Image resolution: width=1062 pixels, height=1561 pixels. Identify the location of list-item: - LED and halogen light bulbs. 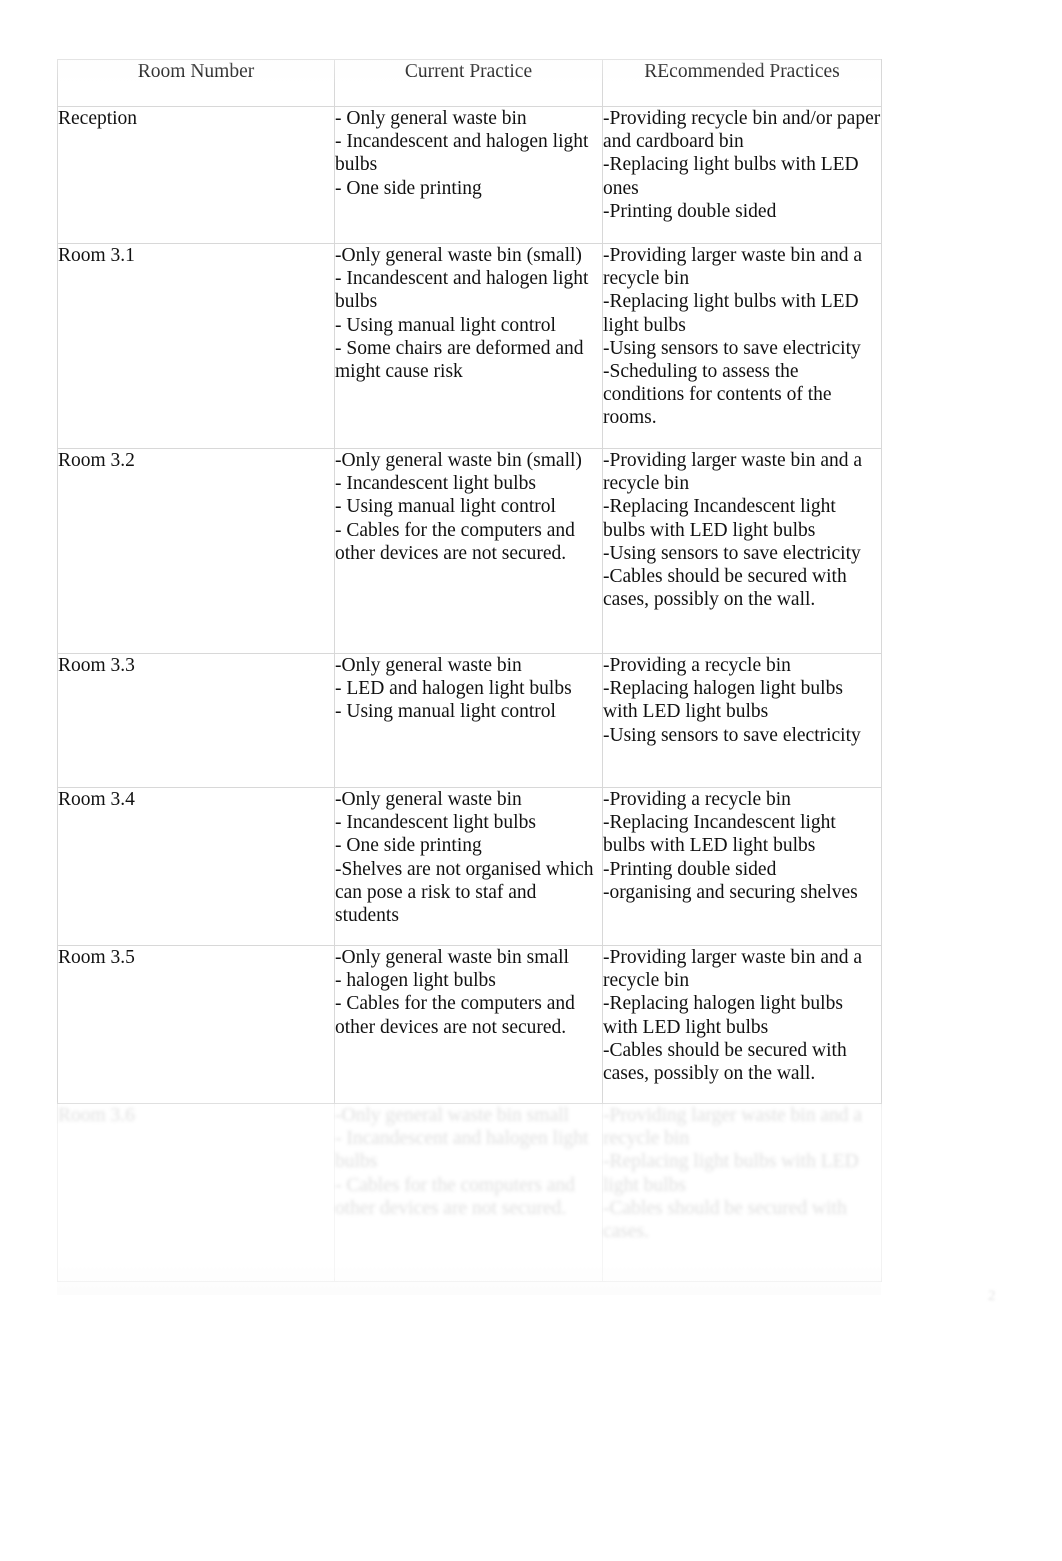
(453, 689).